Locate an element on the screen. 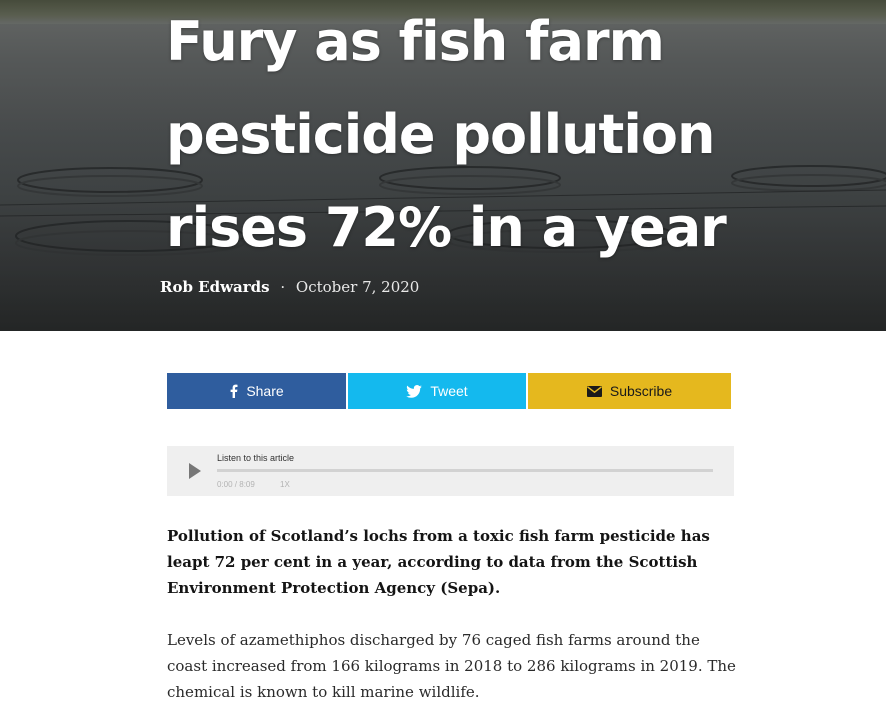 This screenshot has height=716, width=886. facebook-share-label: Share is located at coordinates (265, 391).